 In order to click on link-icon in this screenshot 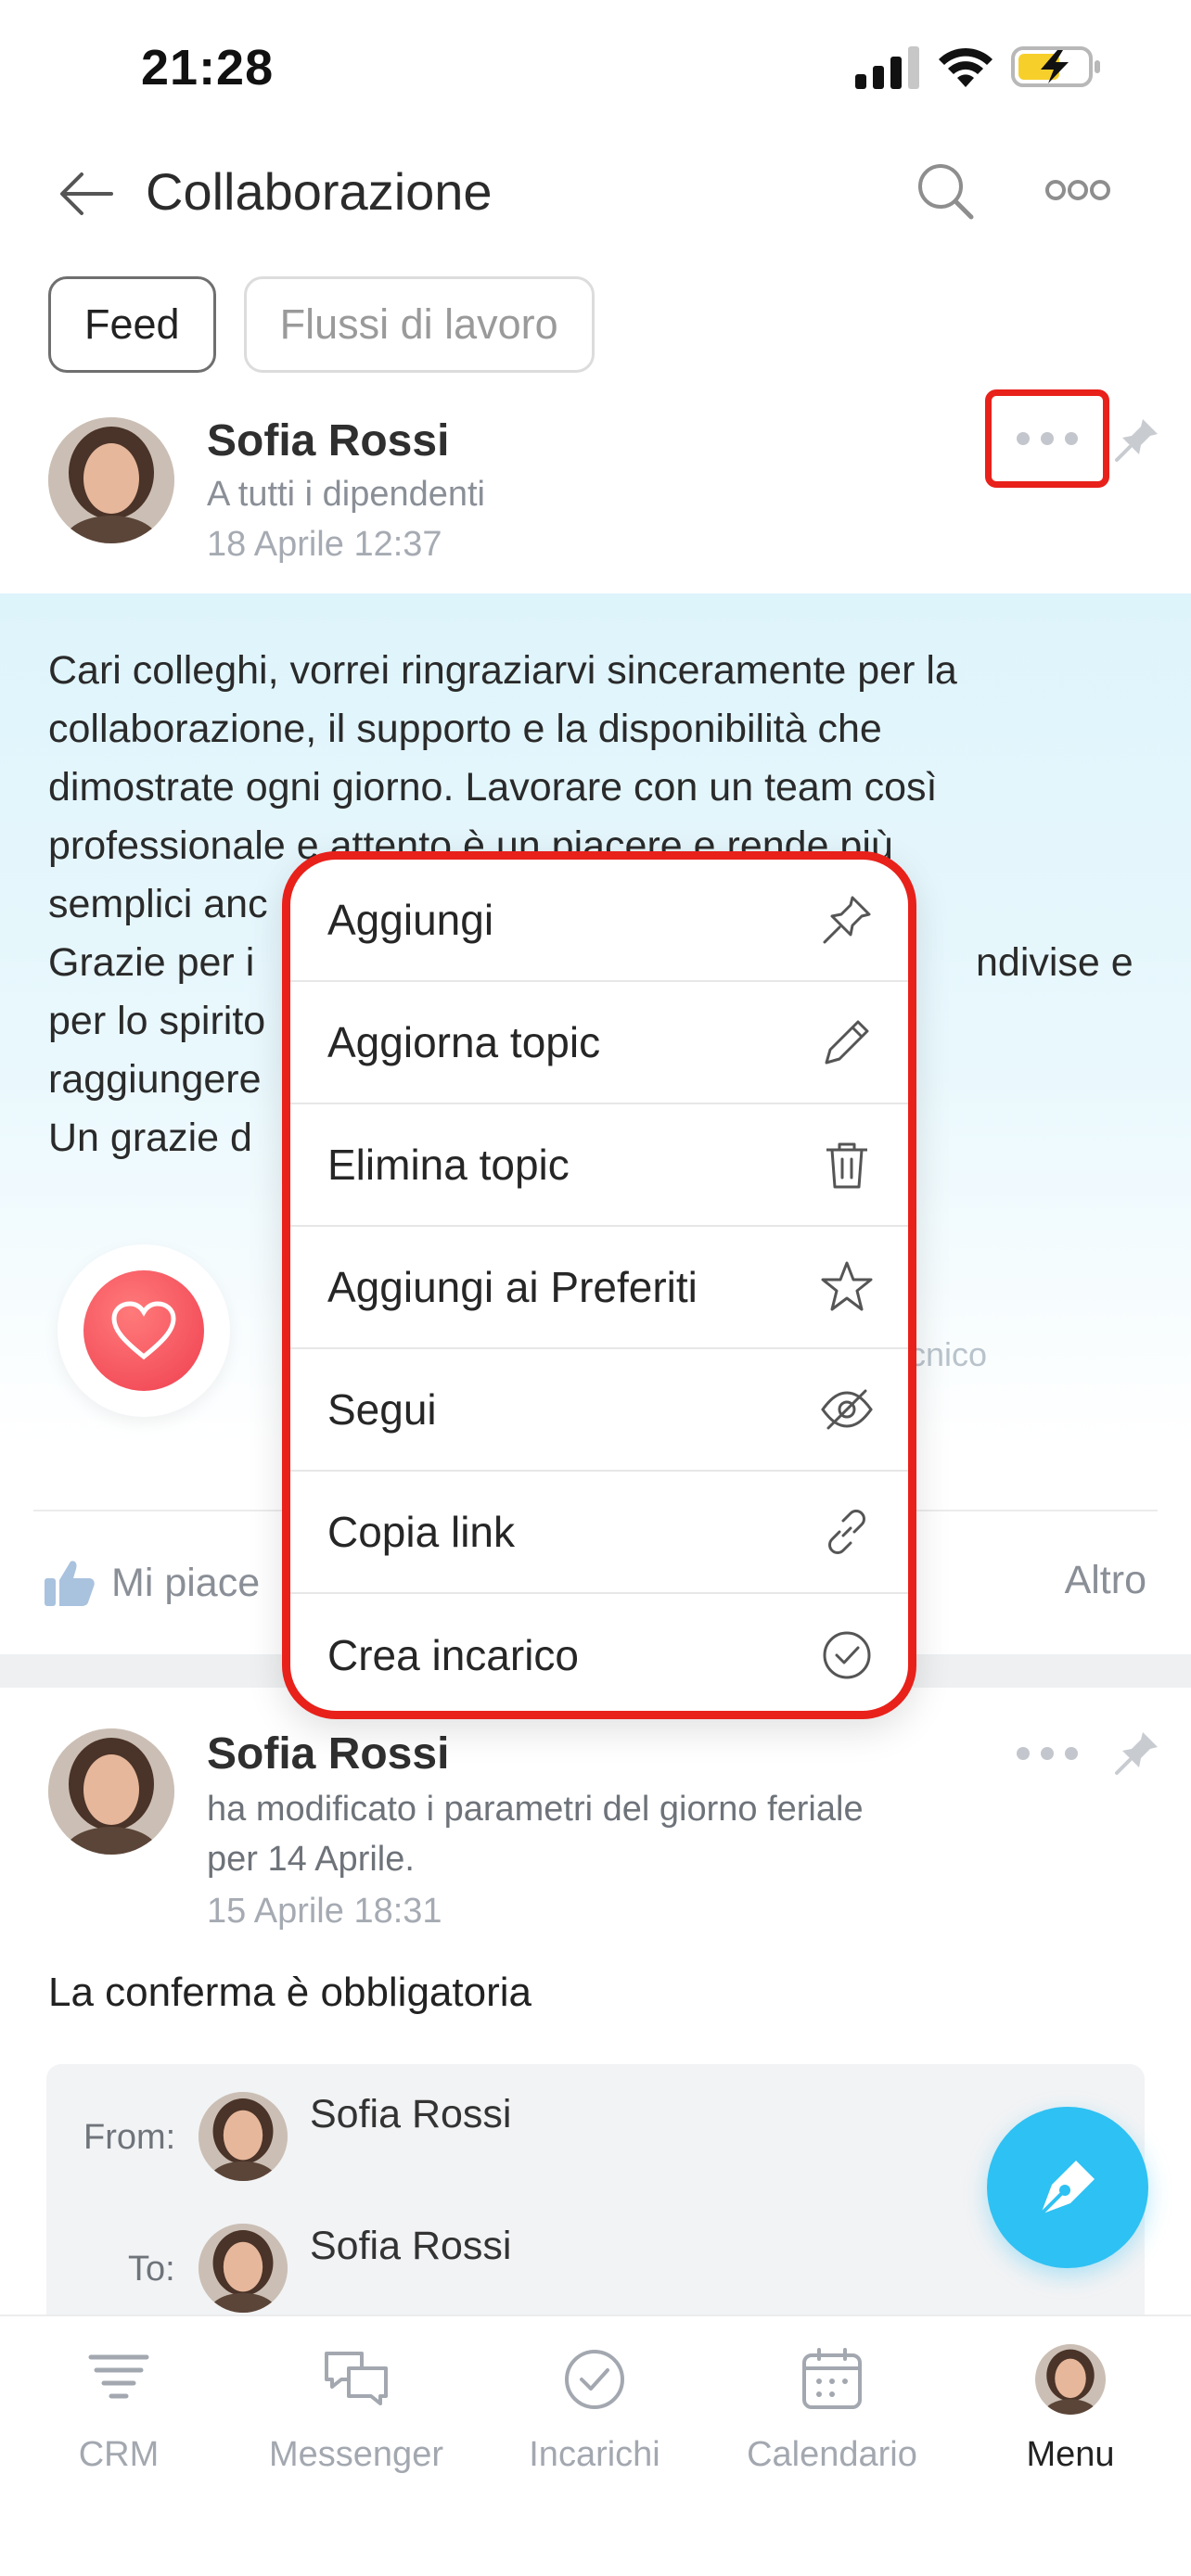, I will do `click(846, 1532)`.